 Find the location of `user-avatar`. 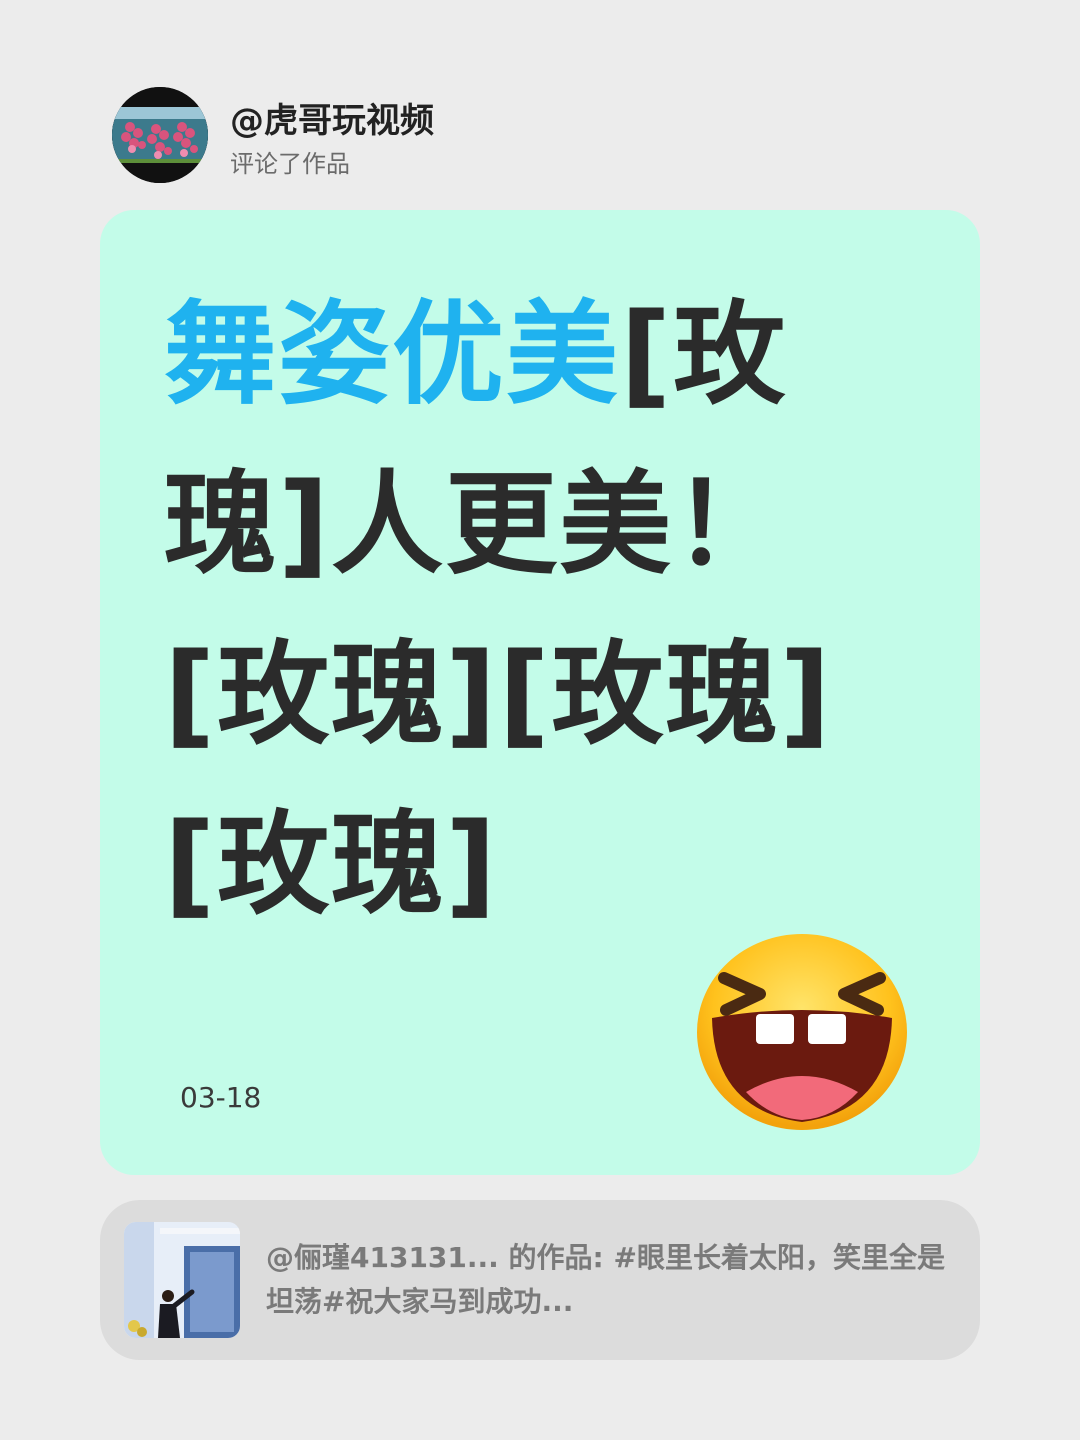

user-avatar is located at coordinates (160, 135).